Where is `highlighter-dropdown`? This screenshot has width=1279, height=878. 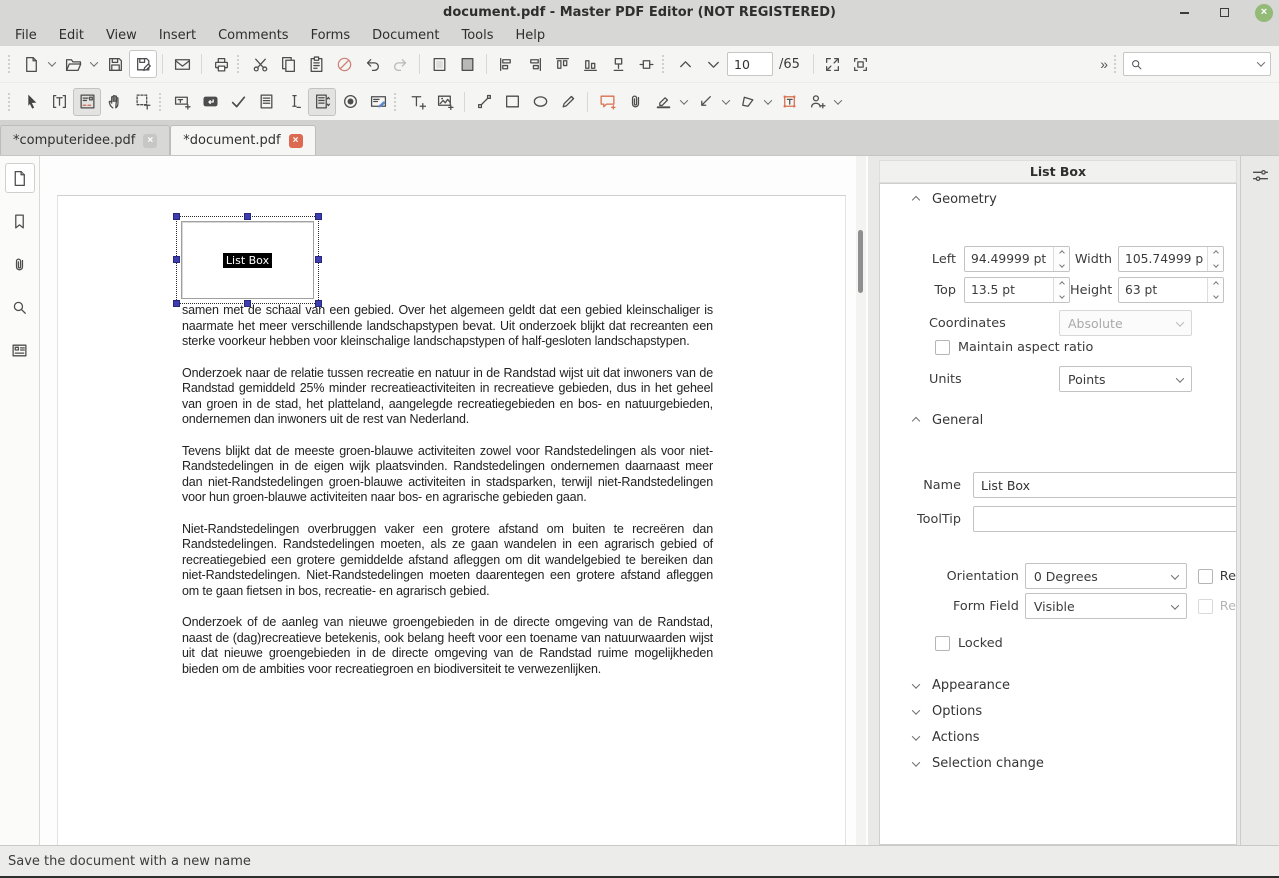 highlighter-dropdown is located at coordinates (684, 102).